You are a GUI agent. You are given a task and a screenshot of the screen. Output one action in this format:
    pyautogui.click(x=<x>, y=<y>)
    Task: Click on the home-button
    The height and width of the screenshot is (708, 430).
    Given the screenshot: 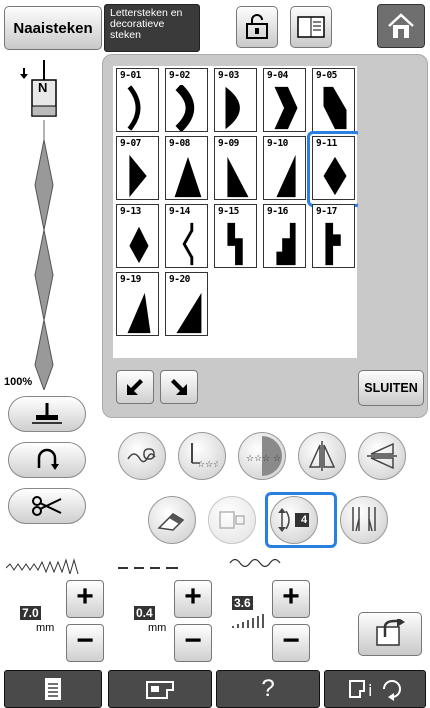 What is the action you would take?
    pyautogui.click(x=401, y=26)
    